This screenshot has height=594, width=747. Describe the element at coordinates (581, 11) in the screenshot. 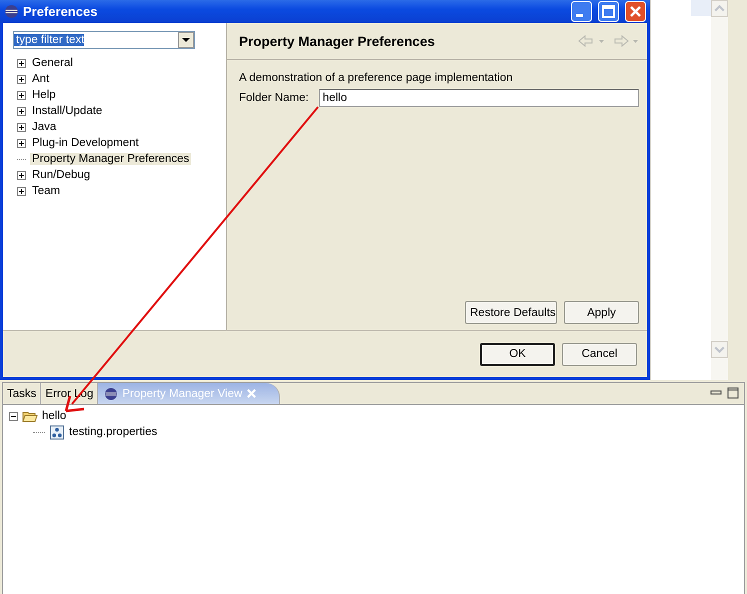

I see `minimize-icon` at that location.